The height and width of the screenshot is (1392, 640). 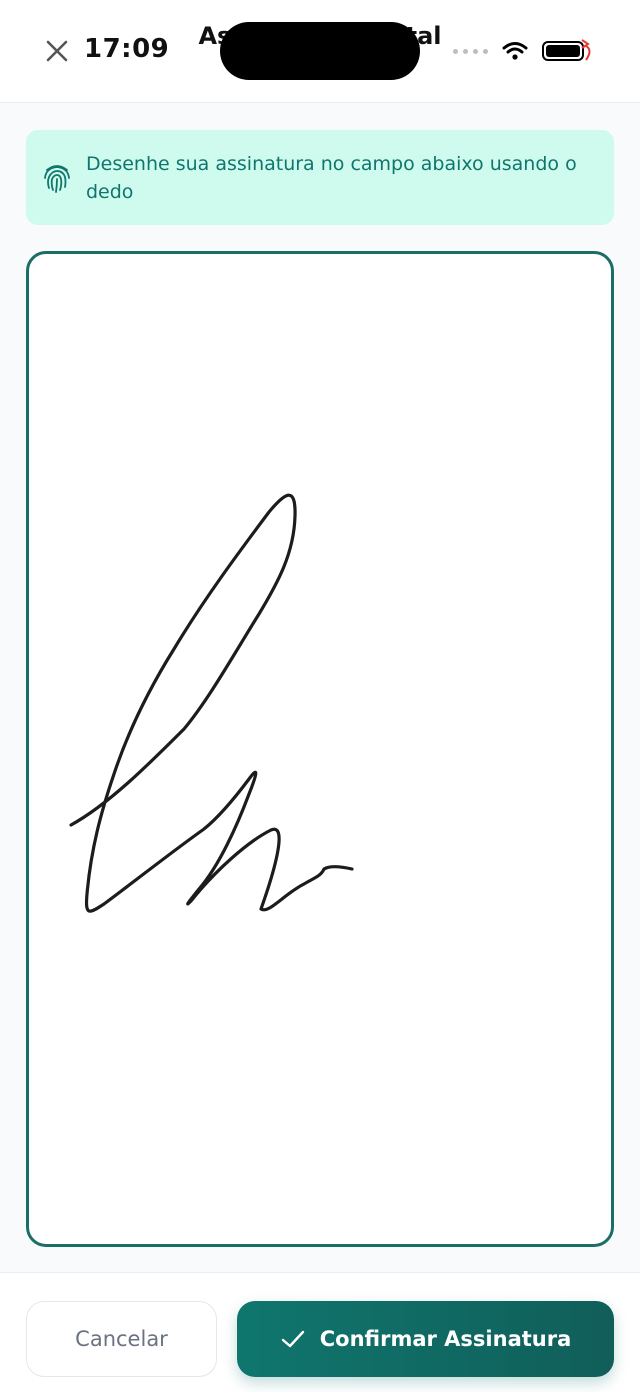 What do you see at coordinates (566, 50) in the screenshot?
I see `battery-icon` at bounding box center [566, 50].